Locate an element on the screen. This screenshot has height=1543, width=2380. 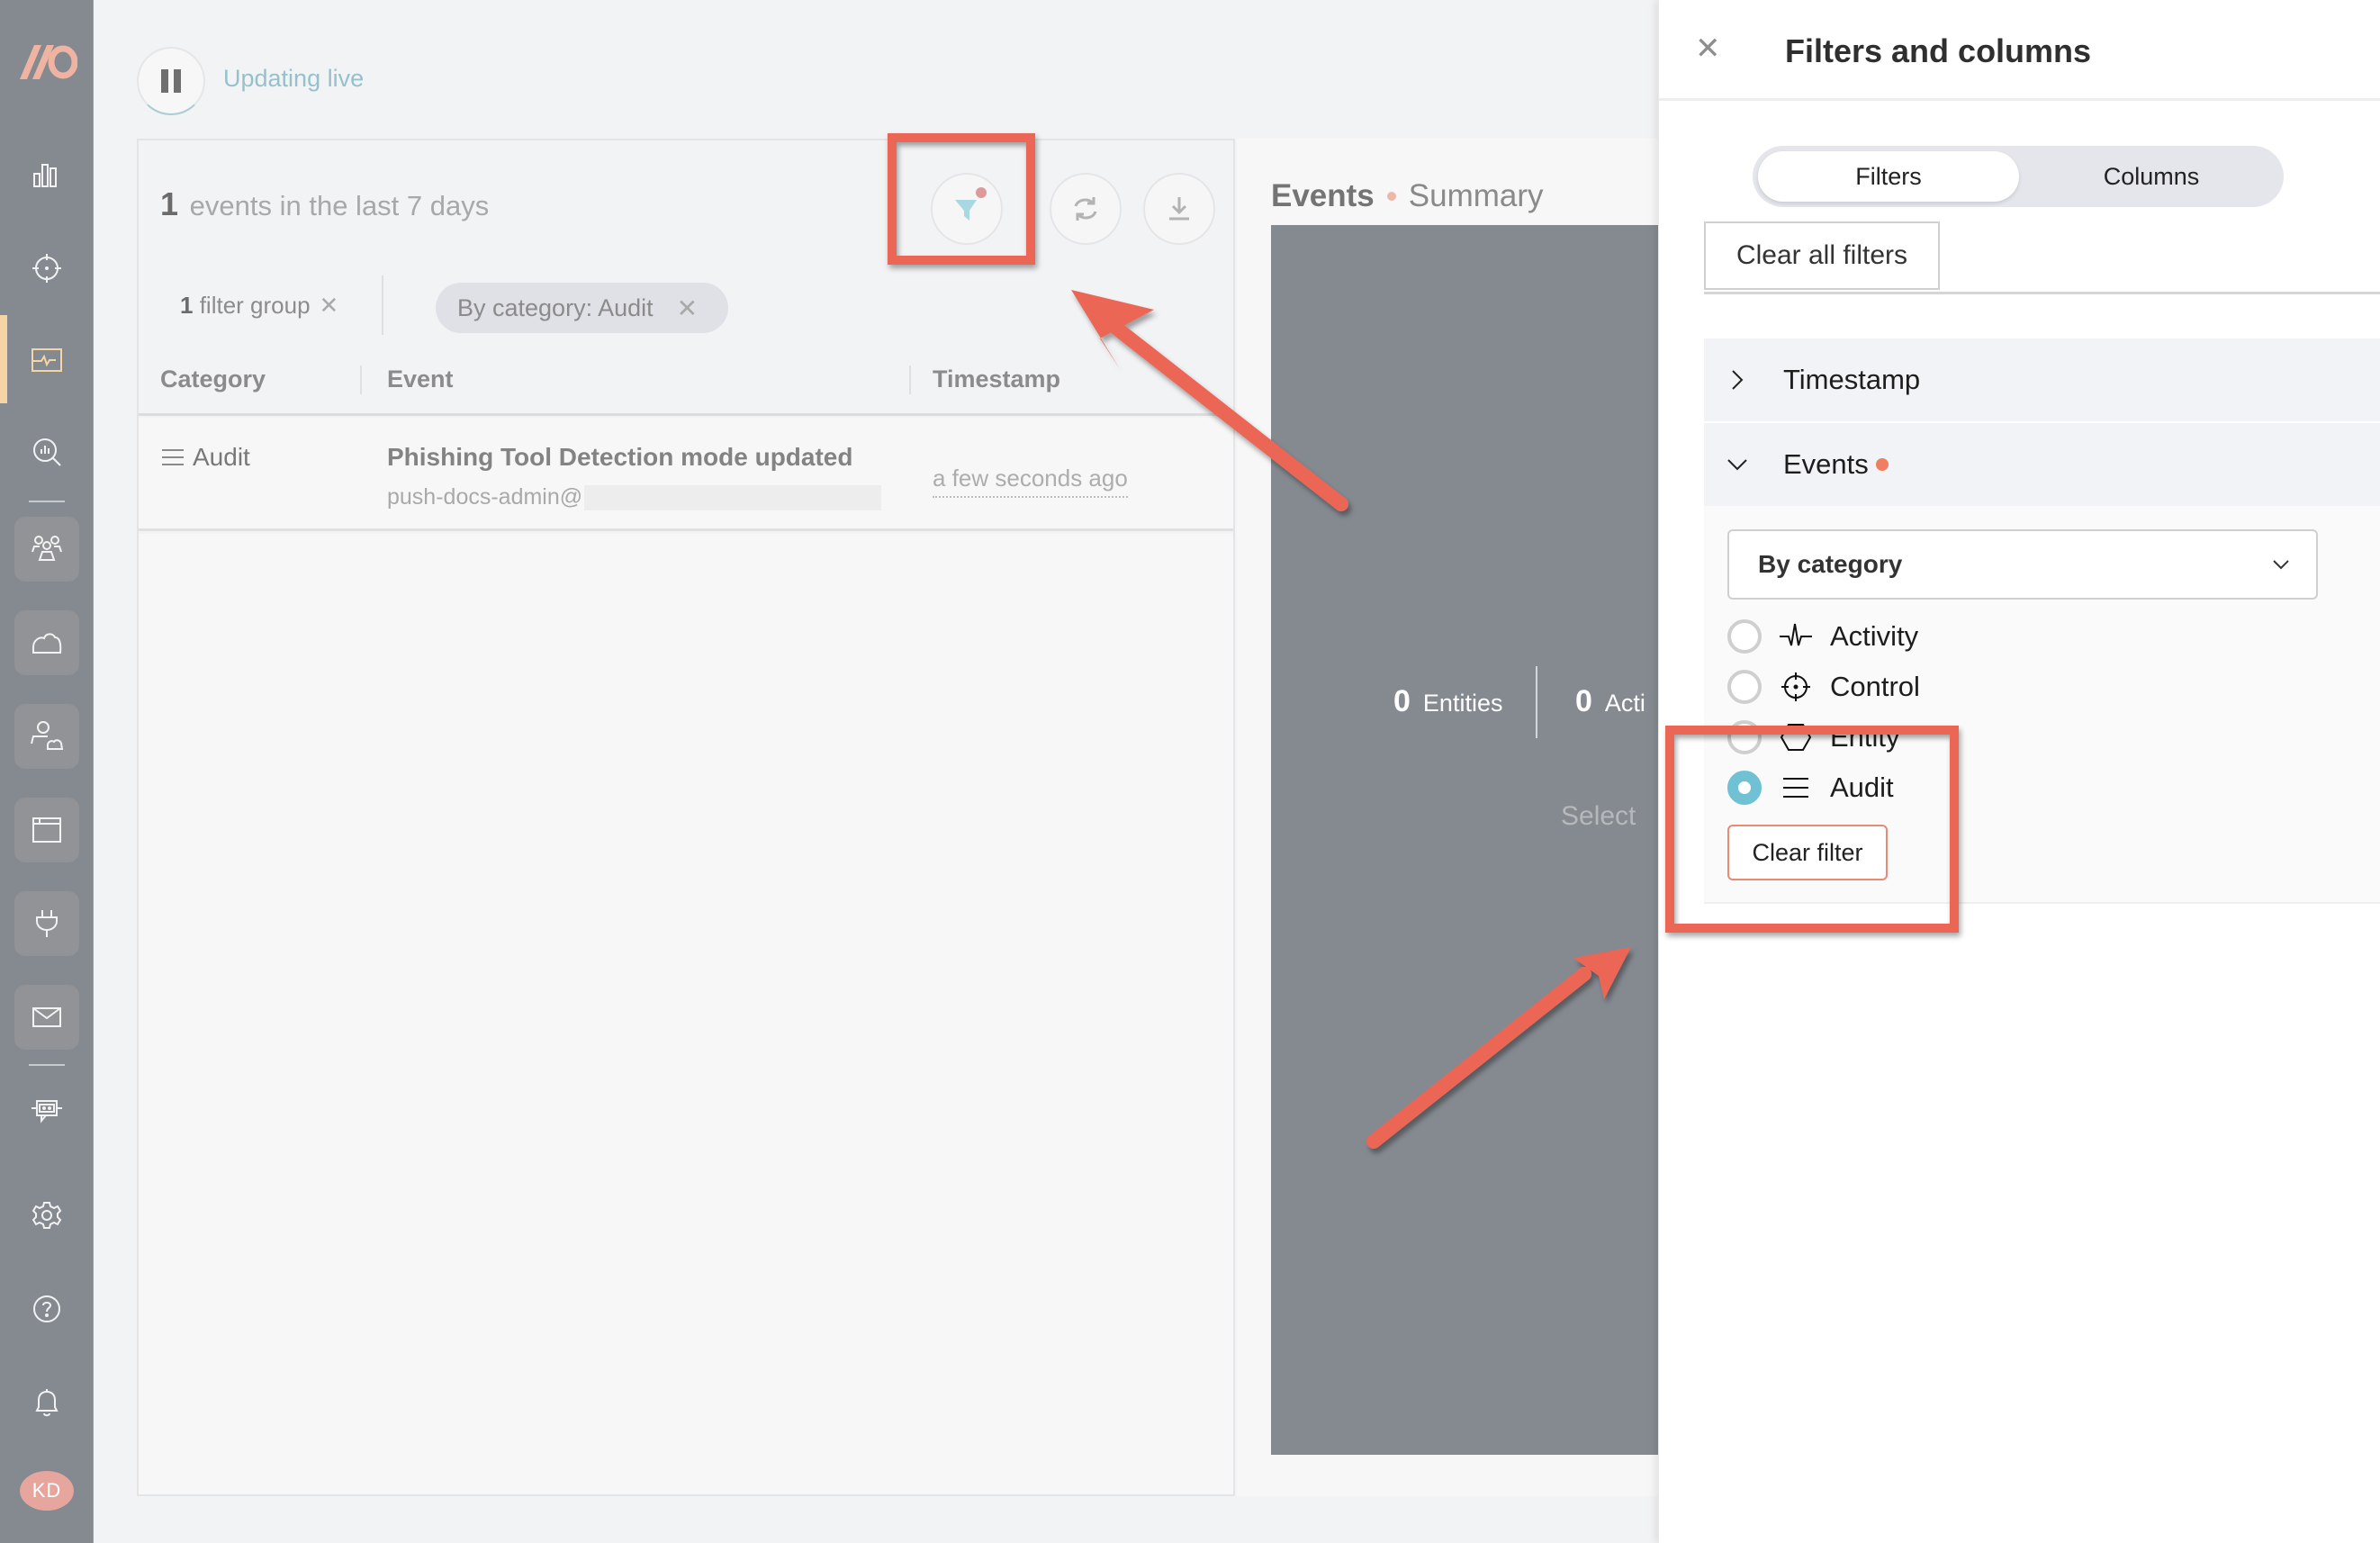
accordion-label: Events is located at coordinates (1826, 464).